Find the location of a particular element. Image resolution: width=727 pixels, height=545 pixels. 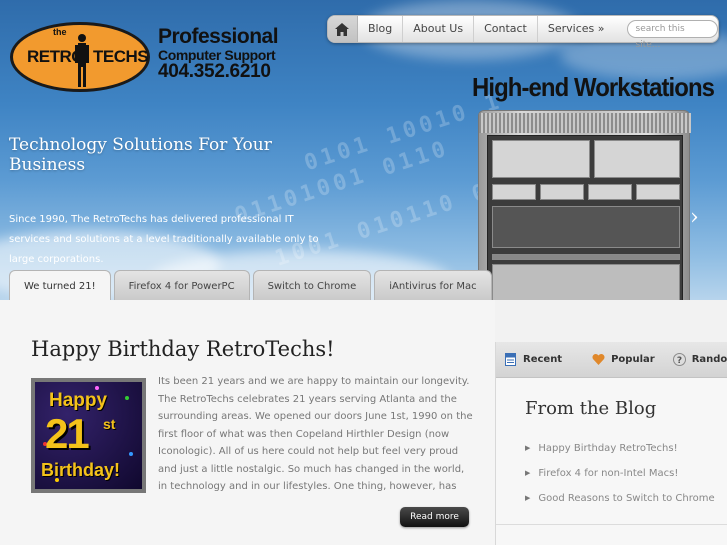

image-text-happy: Happy is located at coordinates (78, 400).